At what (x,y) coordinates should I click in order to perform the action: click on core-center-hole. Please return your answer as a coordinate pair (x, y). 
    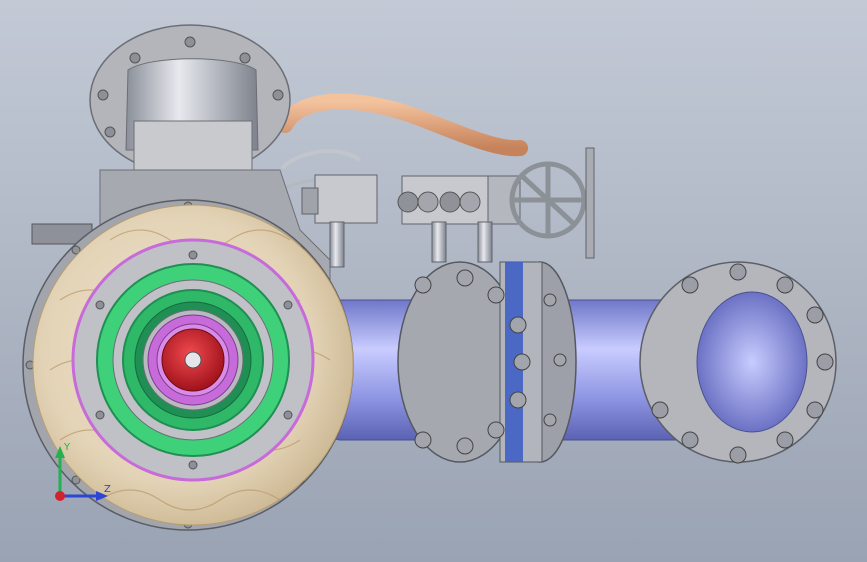
    Looking at the image, I should click on (193, 360).